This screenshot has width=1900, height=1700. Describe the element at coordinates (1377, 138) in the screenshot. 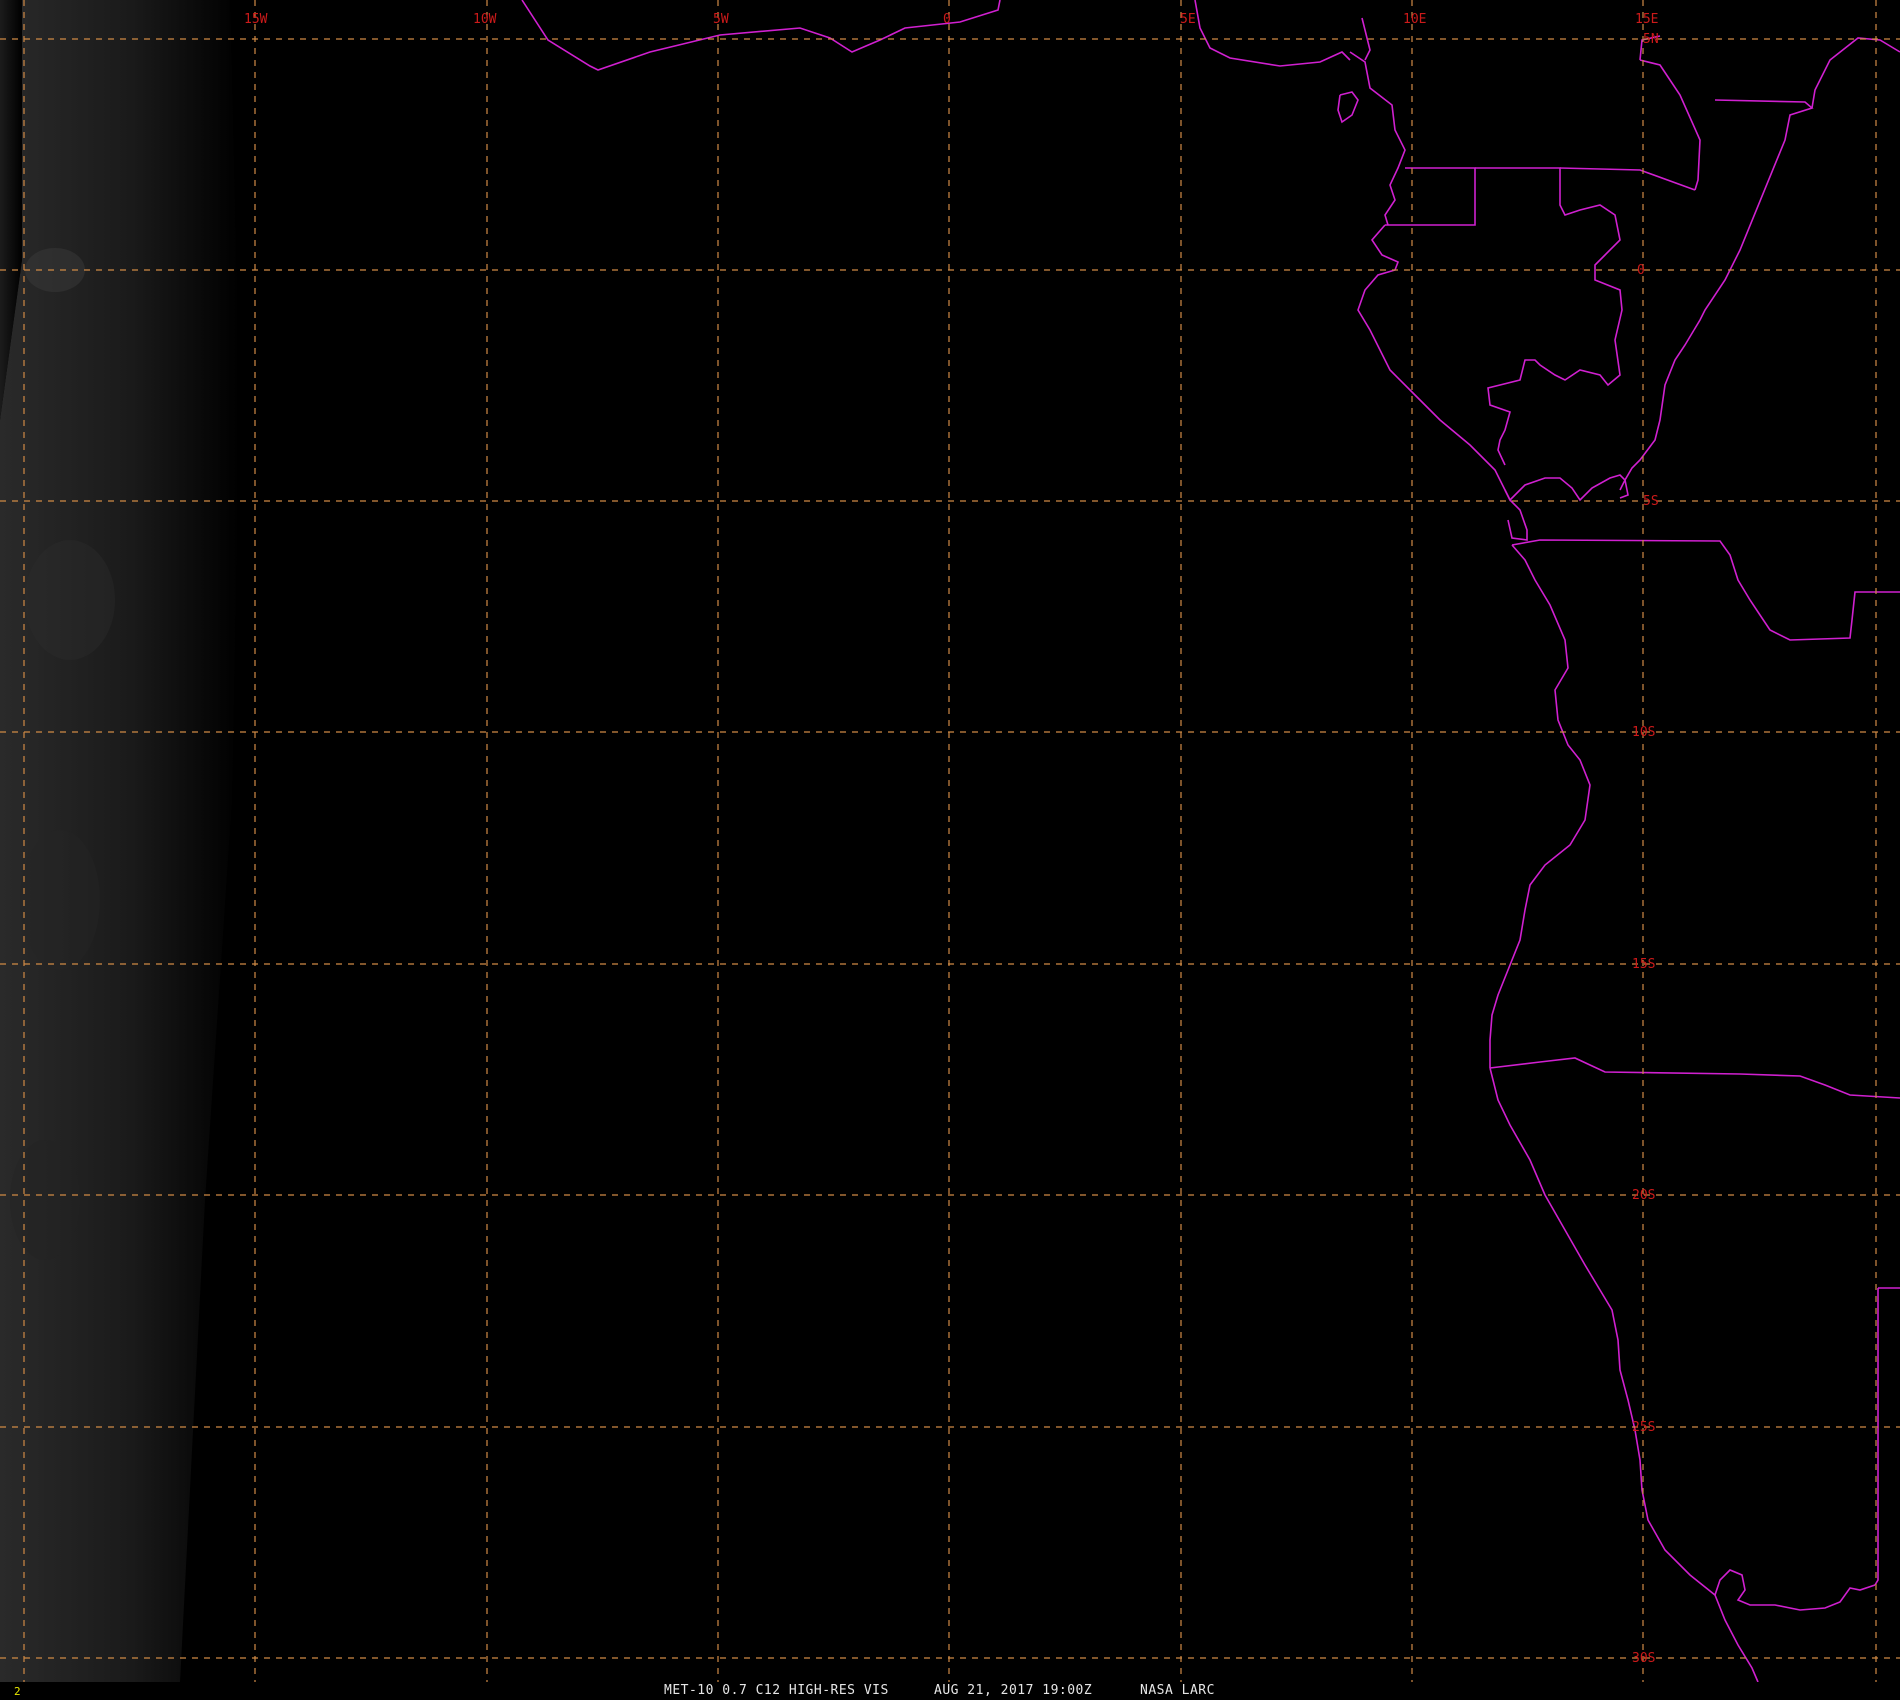

I see `cameroon-coast` at that location.